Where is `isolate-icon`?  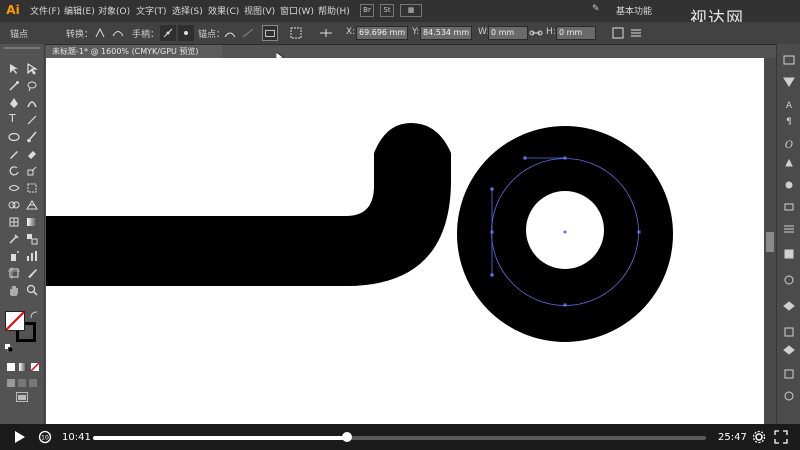
isolate-icon is located at coordinates (296, 33).